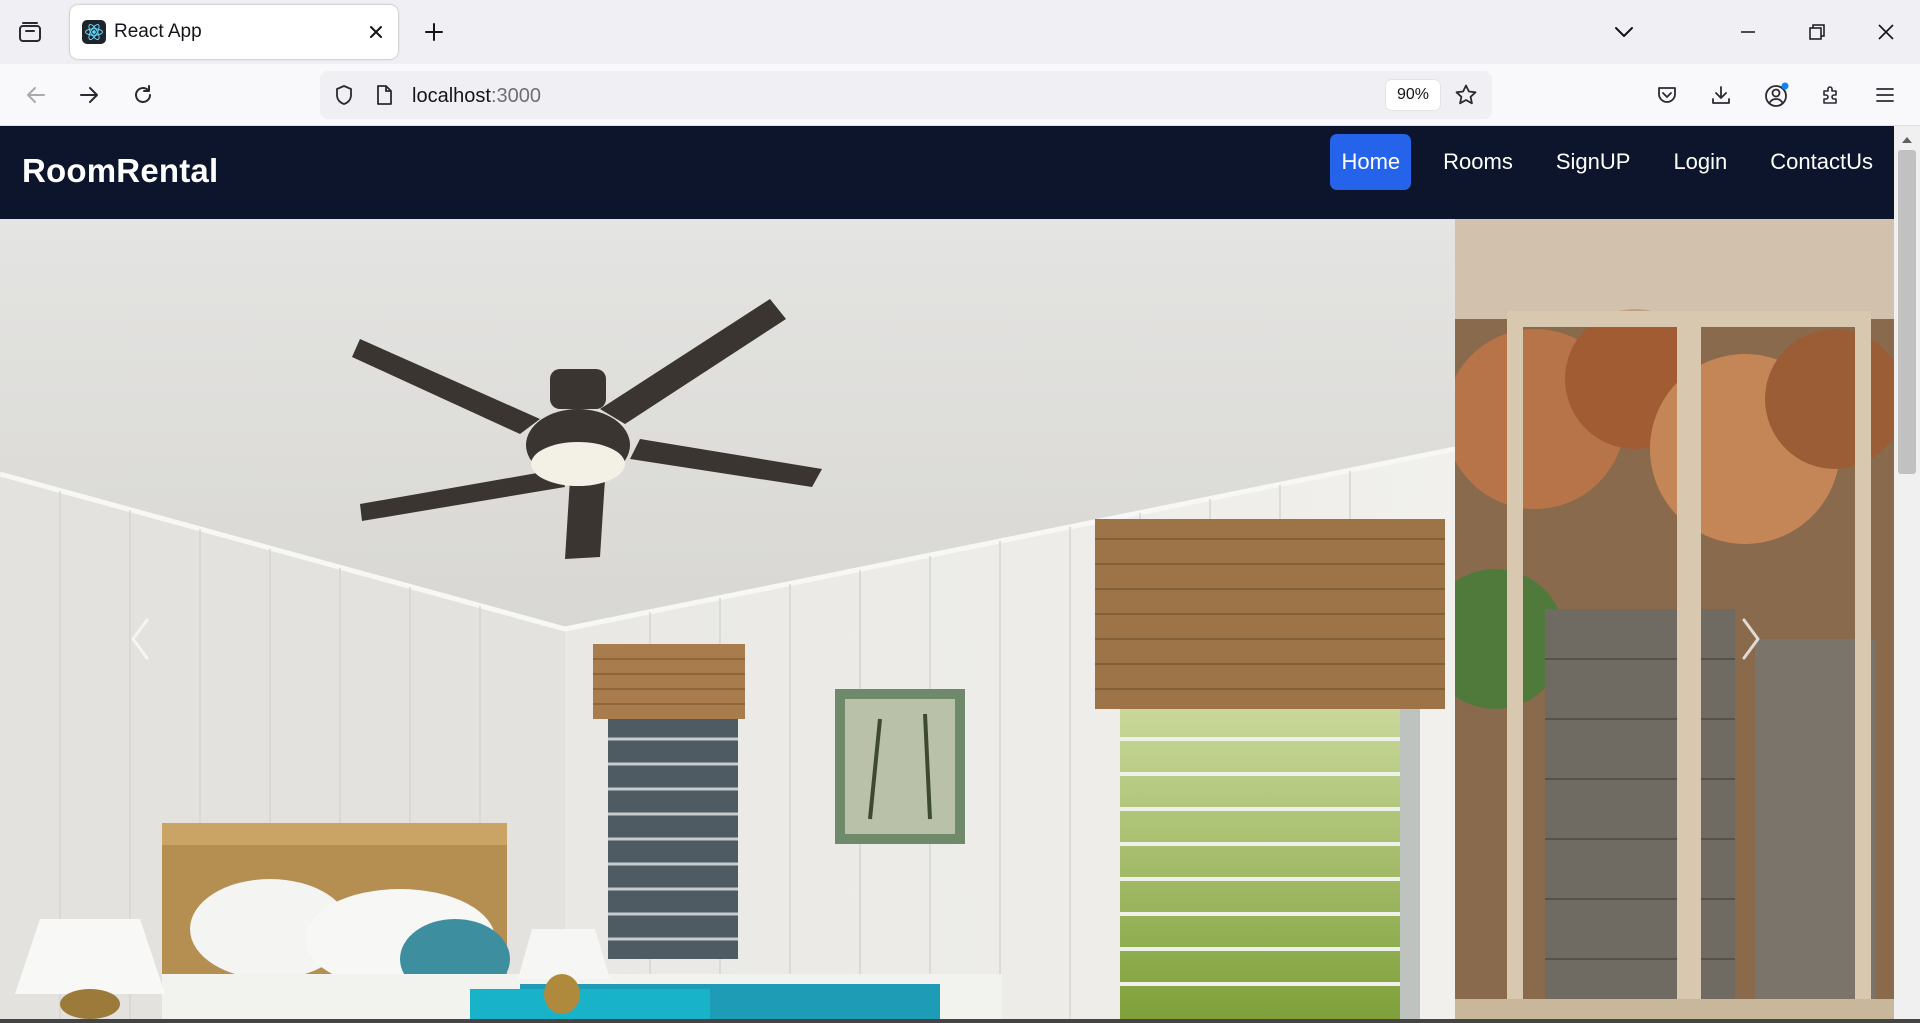 The width and height of the screenshot is (1920, 1023). Describe the element at coordinates (1826, 162) in the screenshot. I see `nav-link-contactus: ContactUs` at that location.